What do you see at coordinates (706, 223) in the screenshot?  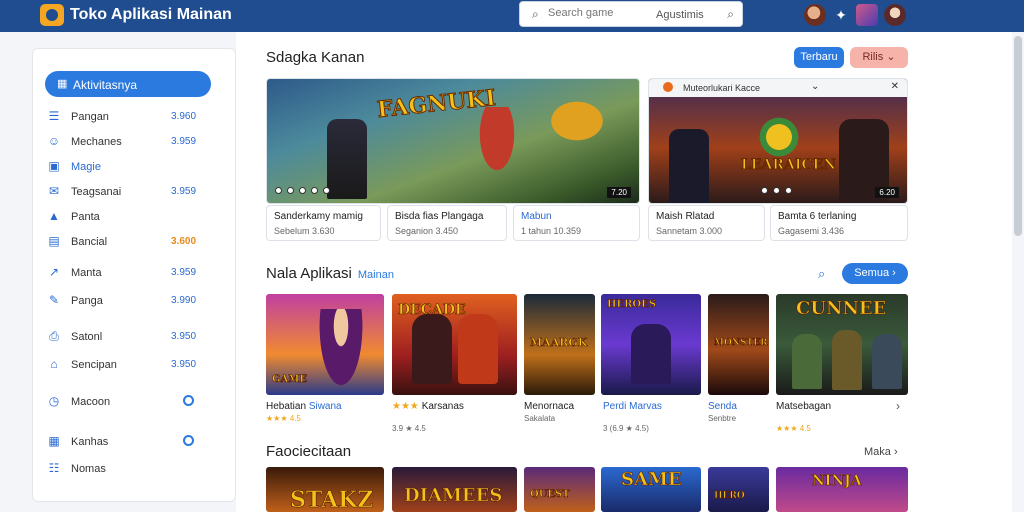 I see `featured-card: Maish Rlatad Sannetam 3.000` at bounding box center [706, 223].